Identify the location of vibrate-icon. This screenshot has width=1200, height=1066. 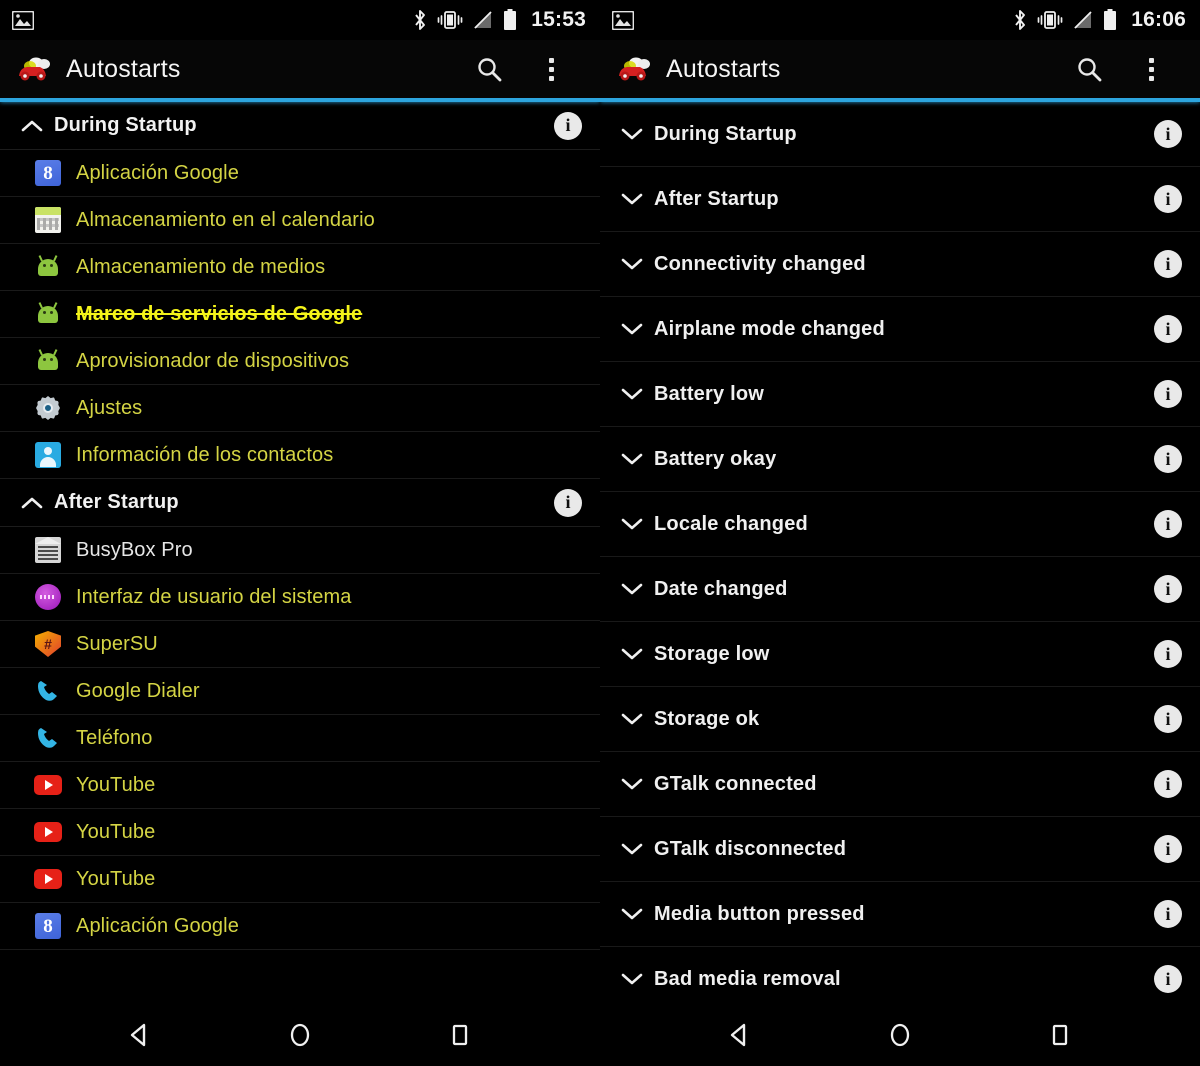
(450, 20).